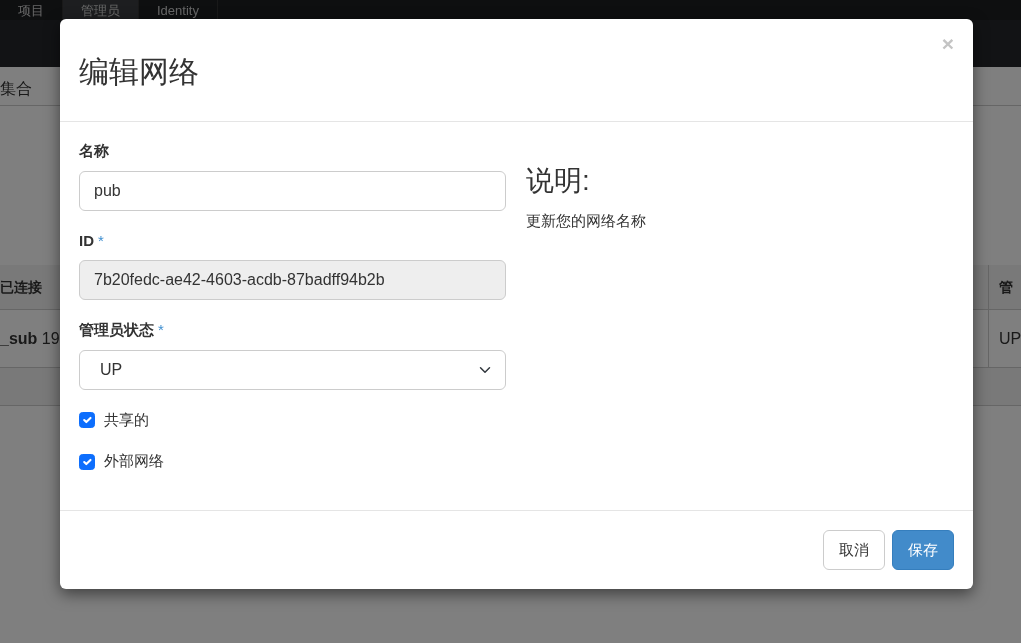 This screenshot has height=643, width=1021. I want to click on input-field: pub, so click(292, 190).